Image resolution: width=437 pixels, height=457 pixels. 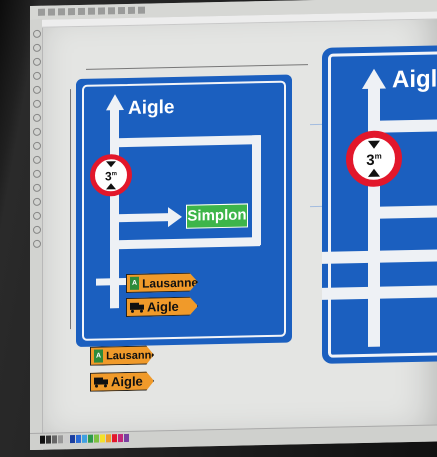 I want to click on sign-left-side-stub, so click(x=111, y=281).